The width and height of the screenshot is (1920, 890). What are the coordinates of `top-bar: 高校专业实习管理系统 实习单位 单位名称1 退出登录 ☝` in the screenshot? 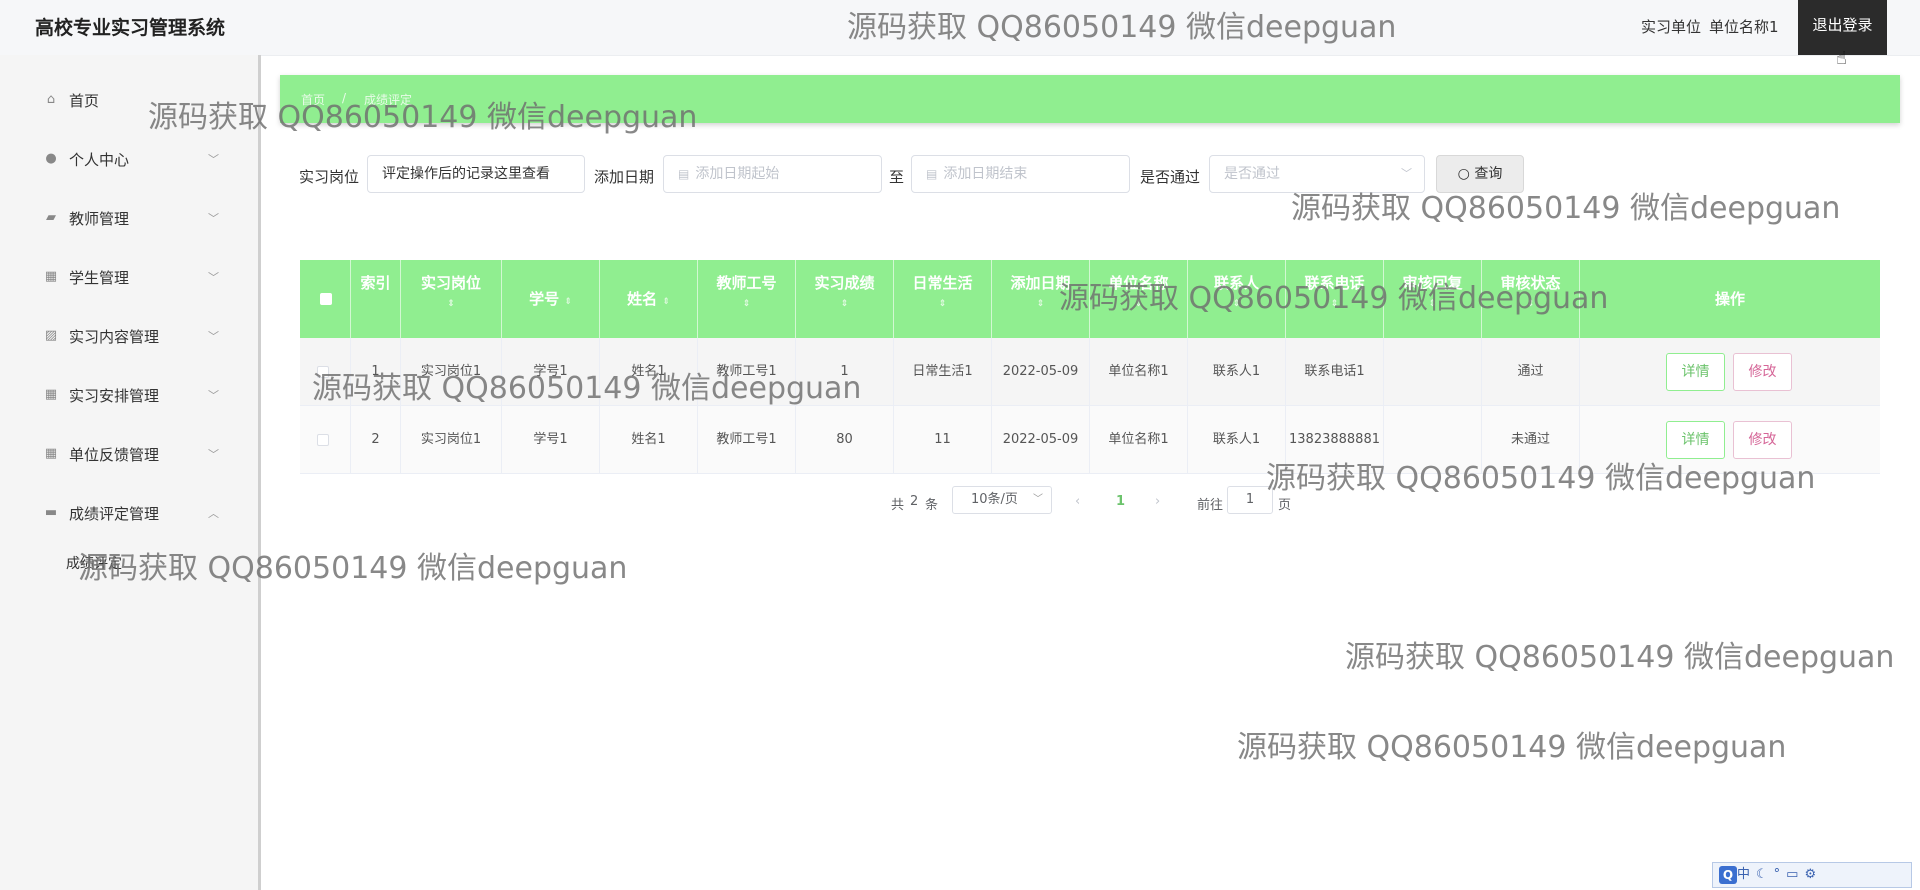 It's located at (960, 34).